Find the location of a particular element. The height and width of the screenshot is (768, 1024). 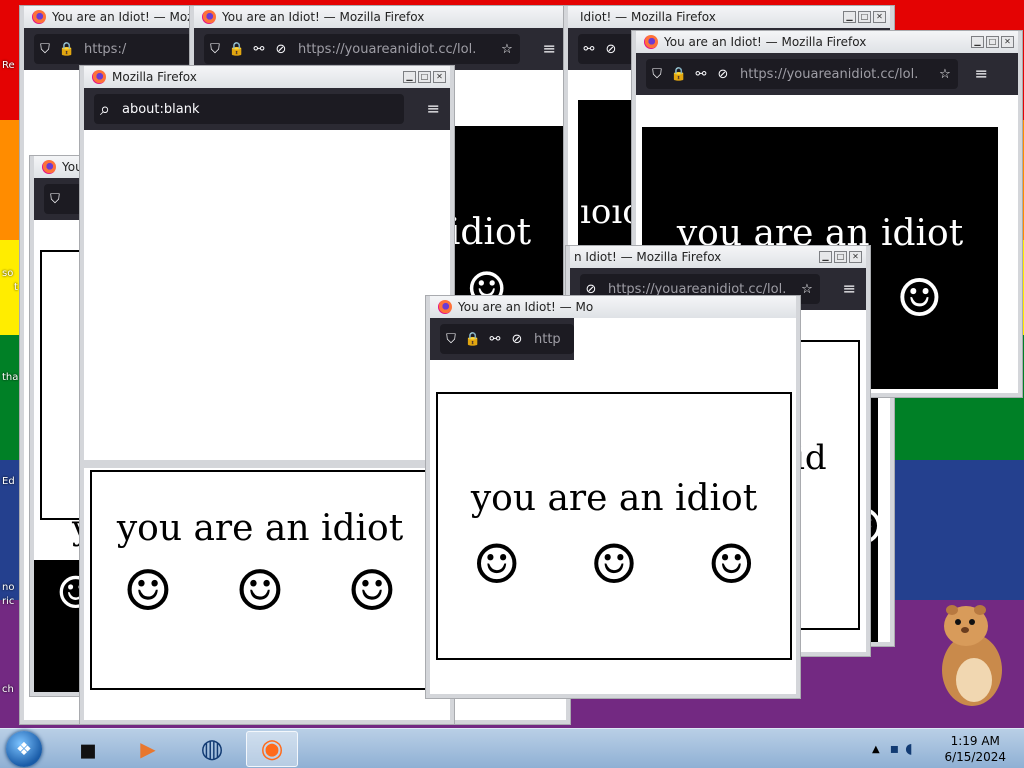

desktop-label: so is located at coordinates (7, 273).